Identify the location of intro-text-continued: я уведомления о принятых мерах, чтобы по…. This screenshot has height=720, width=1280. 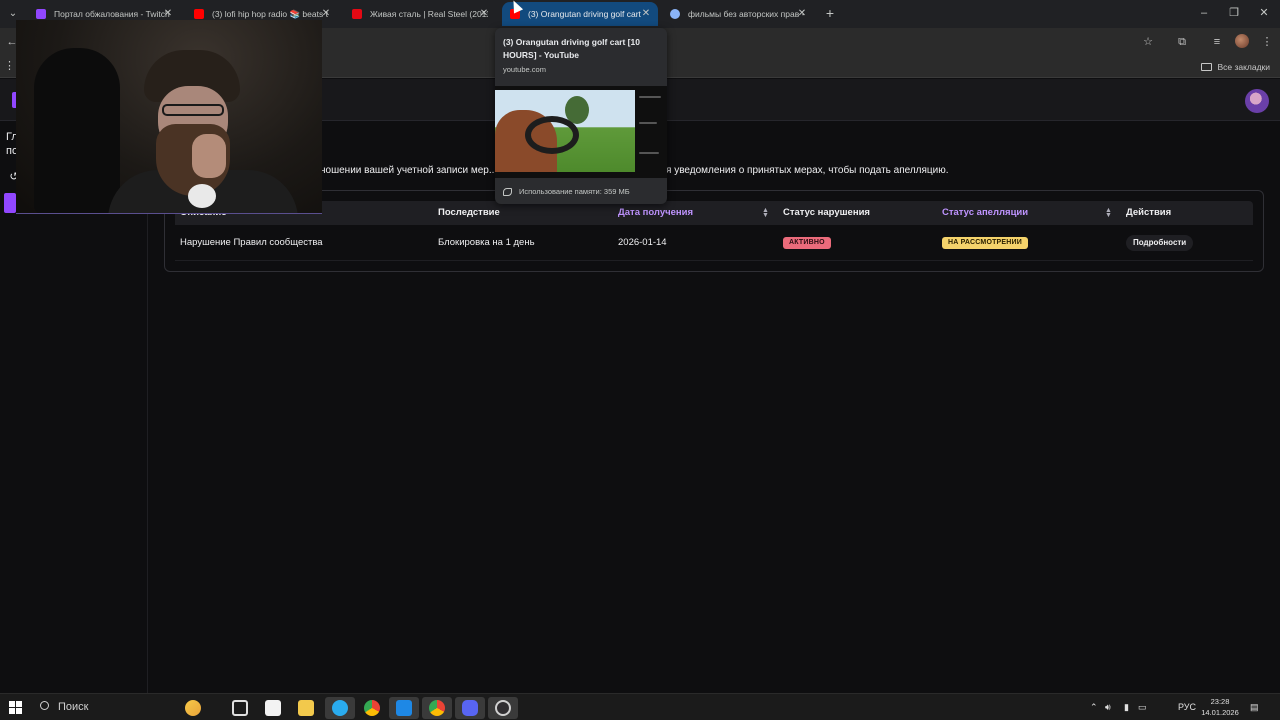
(807, 170).